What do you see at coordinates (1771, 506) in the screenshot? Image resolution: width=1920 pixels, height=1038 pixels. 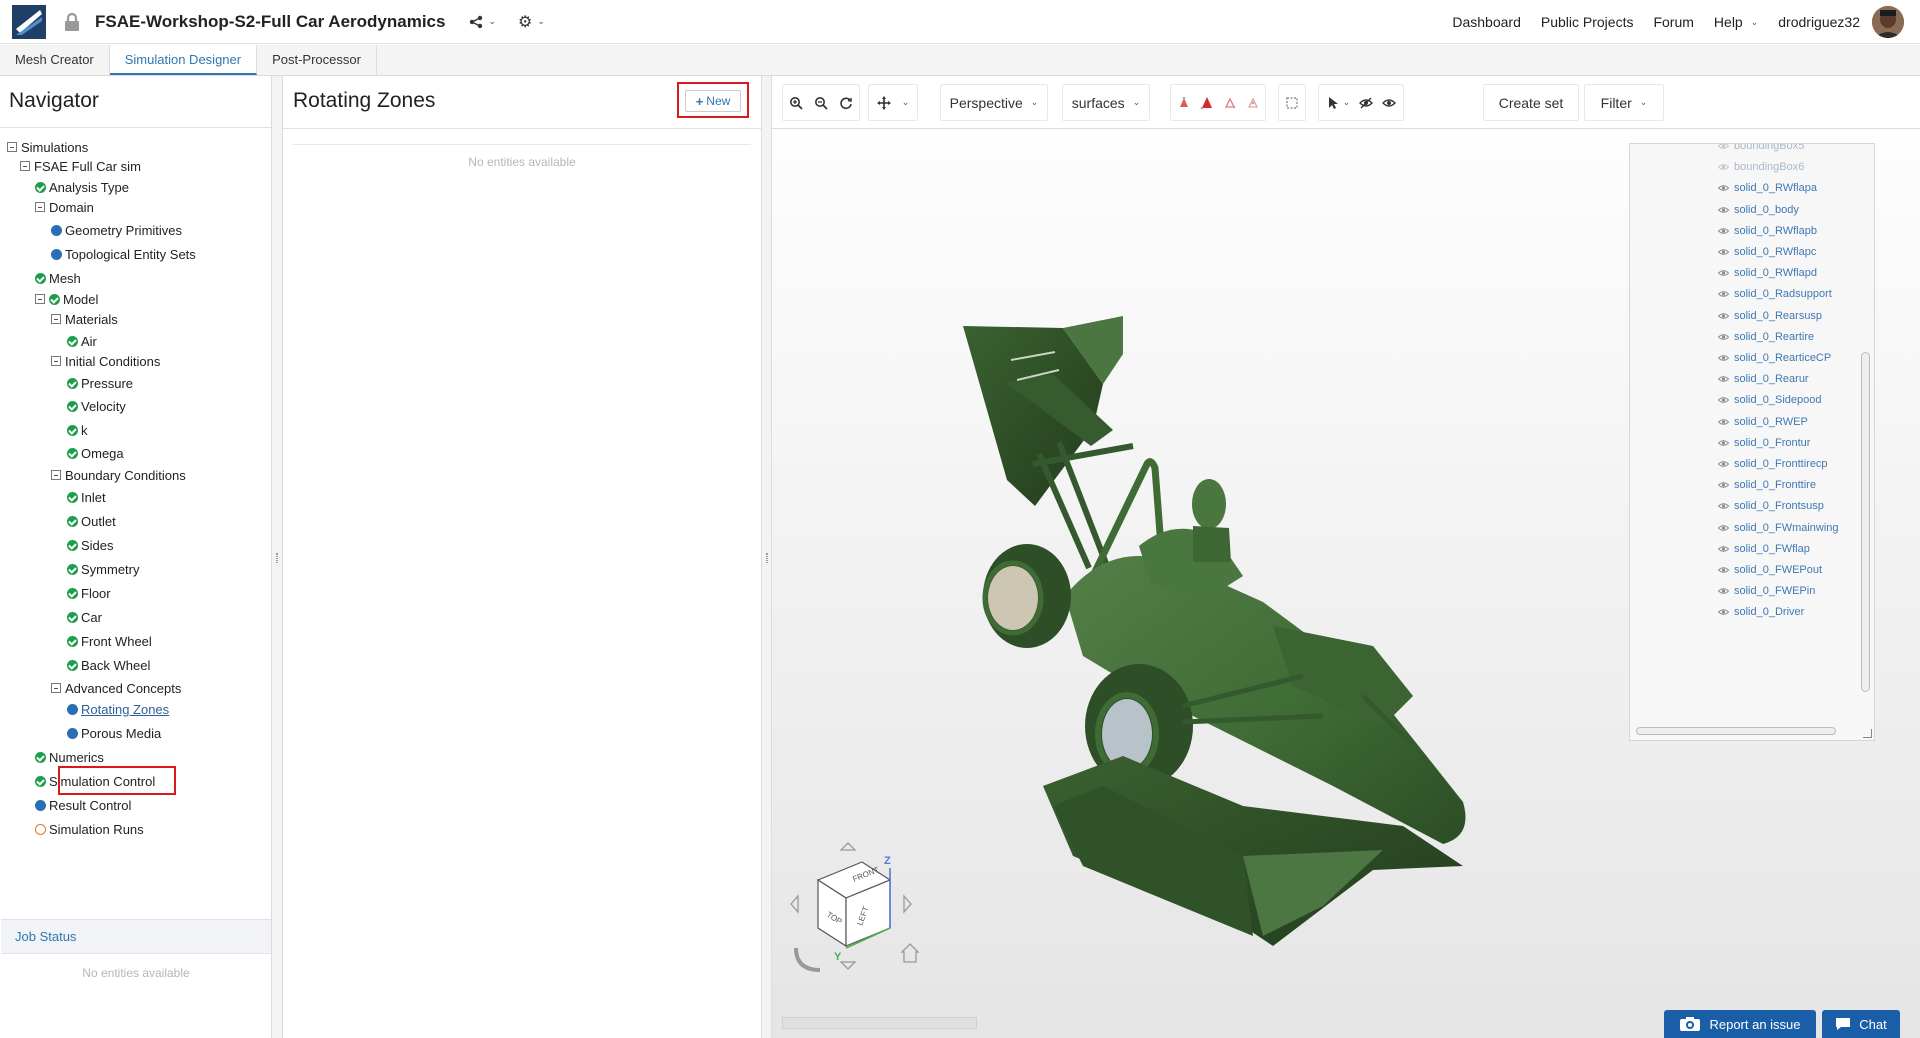 I see `entity-item: solid_0_Frontsusp` at bounding box center [1771, 506].